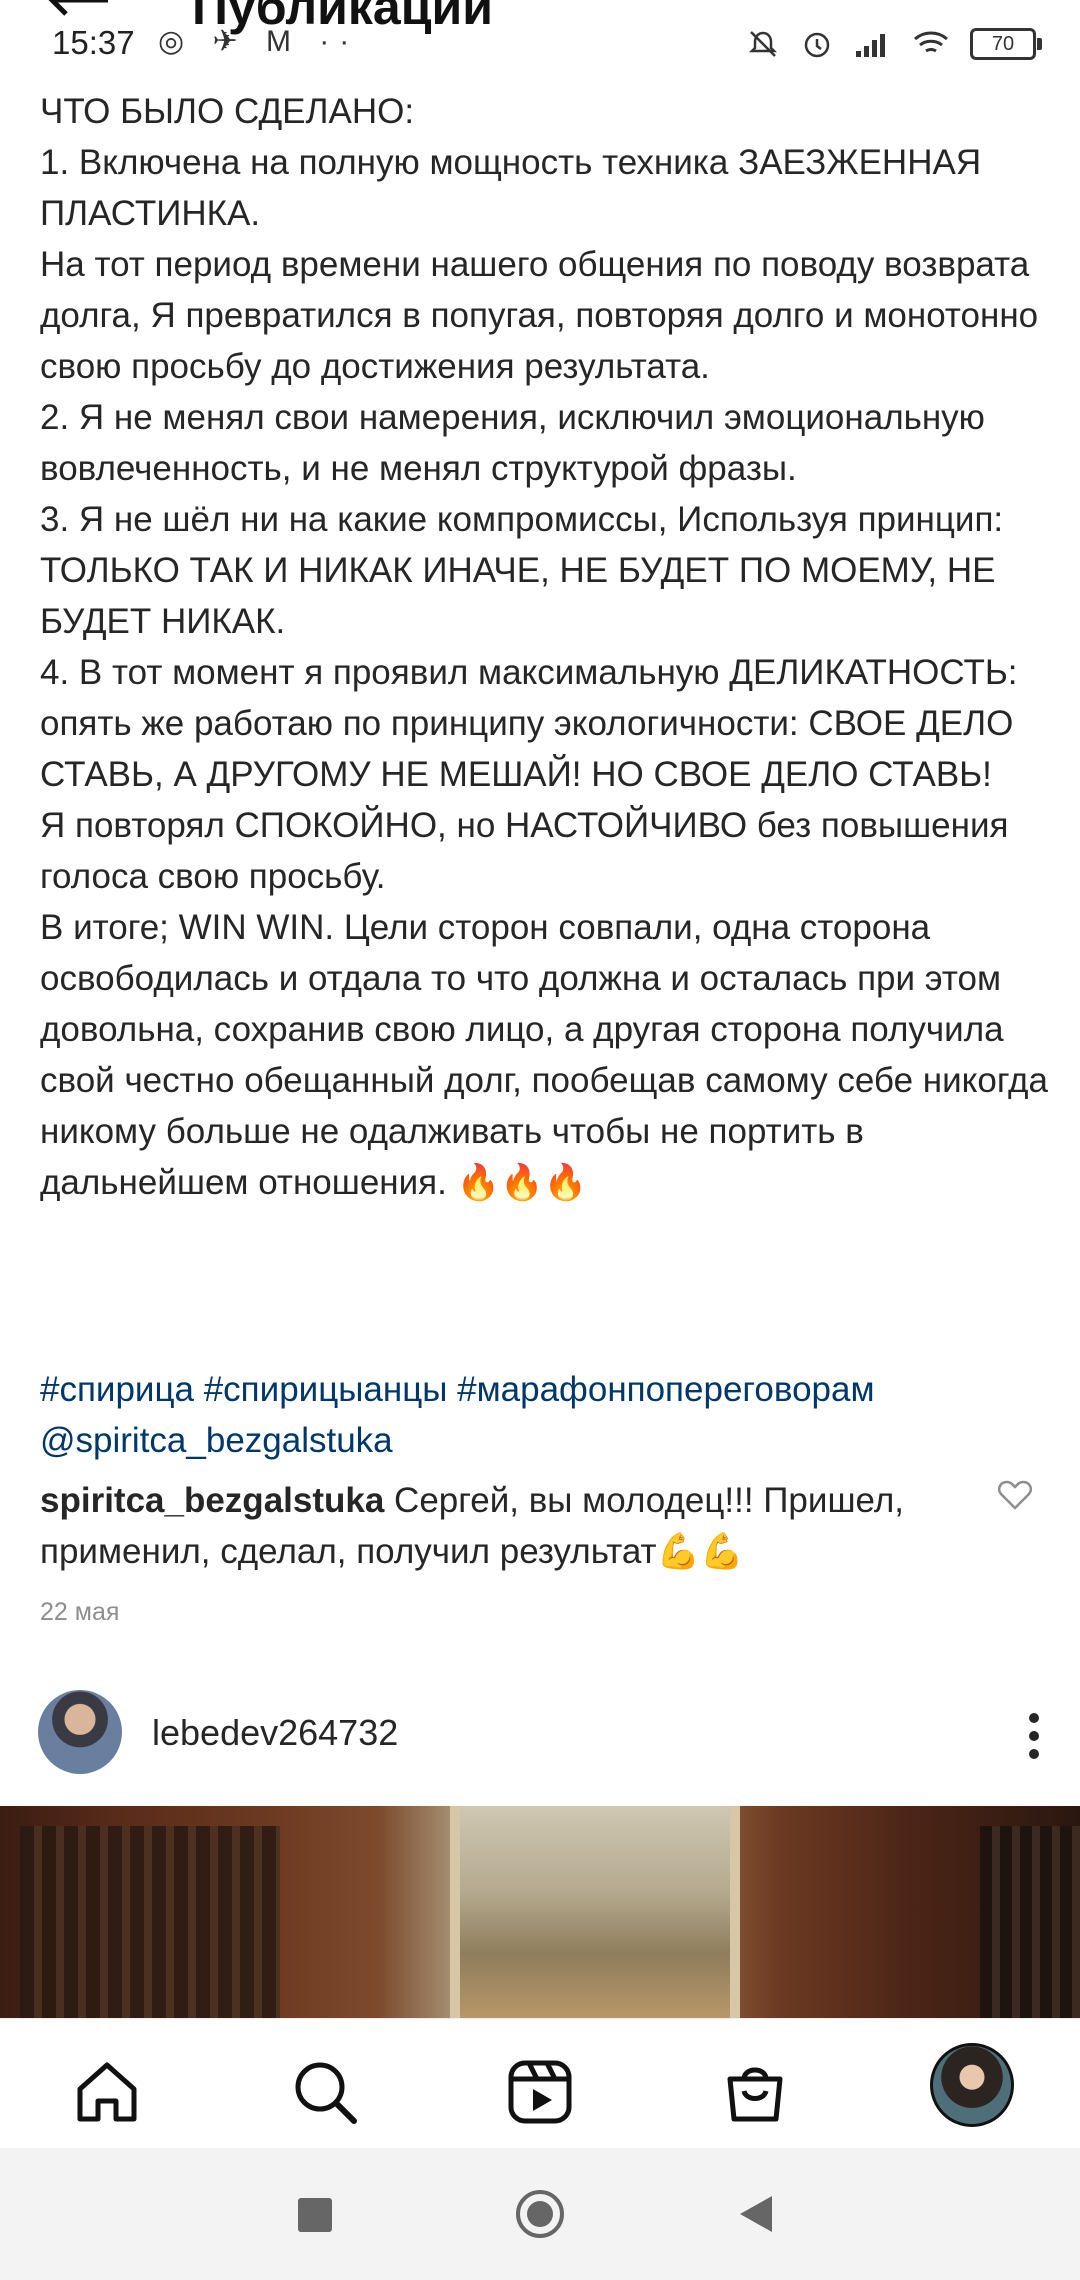  I want to click on next-post-header: lebedev264732, so click(540, 1735).